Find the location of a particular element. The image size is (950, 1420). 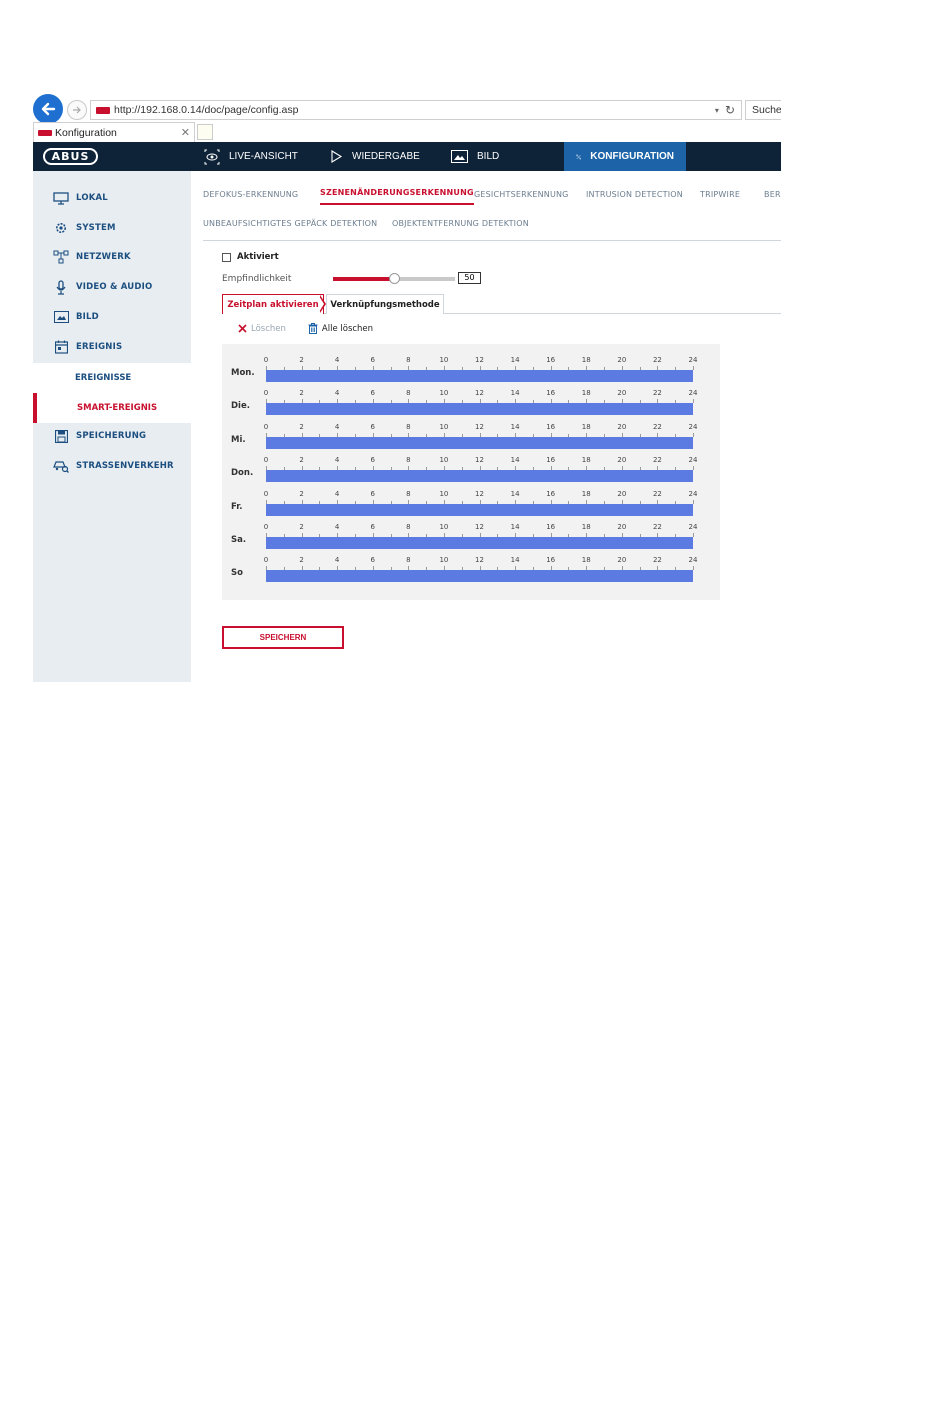

nav-image: Bild is located at coordinates (475, 156).